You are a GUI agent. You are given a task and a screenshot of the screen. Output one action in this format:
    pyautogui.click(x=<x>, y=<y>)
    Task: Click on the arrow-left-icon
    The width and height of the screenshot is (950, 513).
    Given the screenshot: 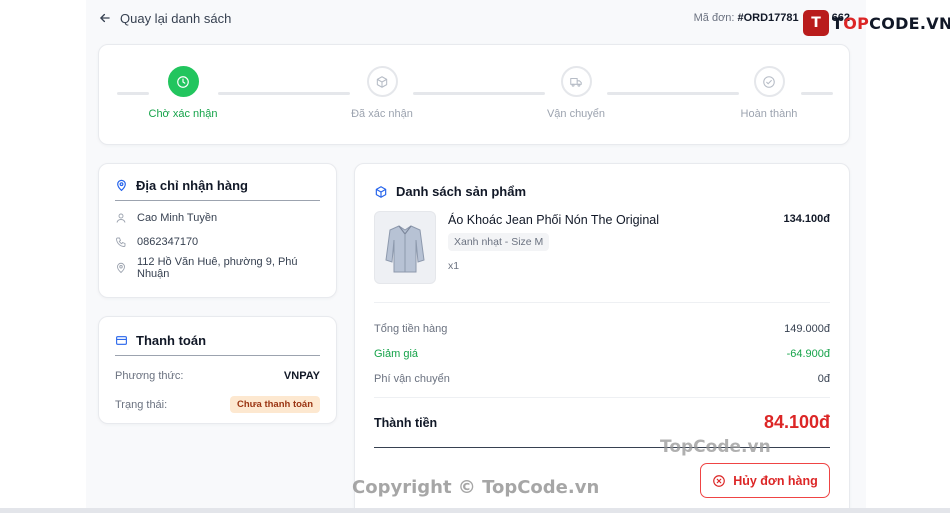 What is the action you would take?
    pyautogui.click(x=105, y=18)
    